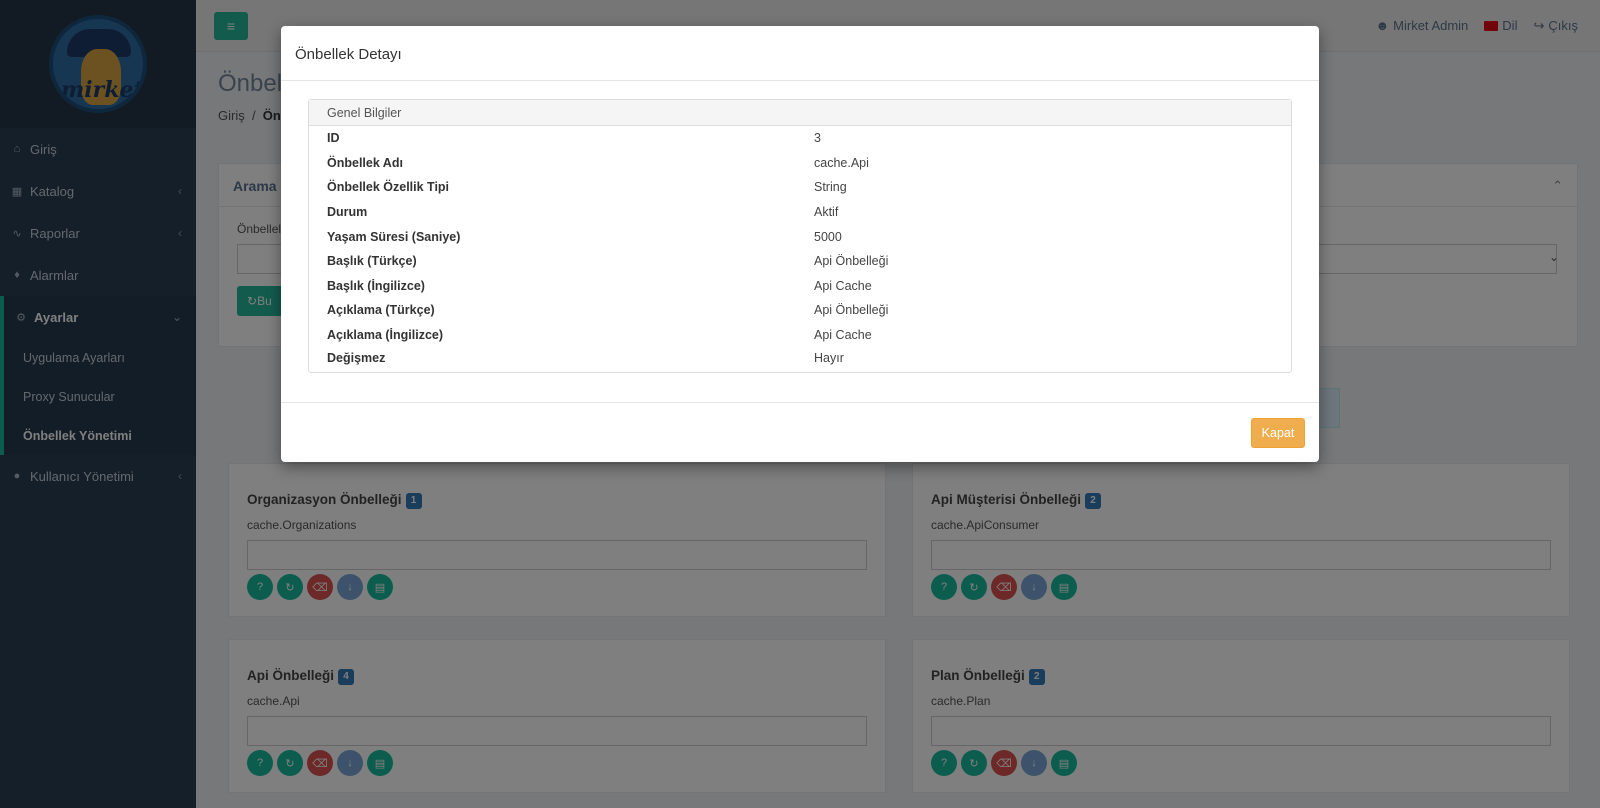  I want to click on table-row: Durum Aktif, so click(800, 212).